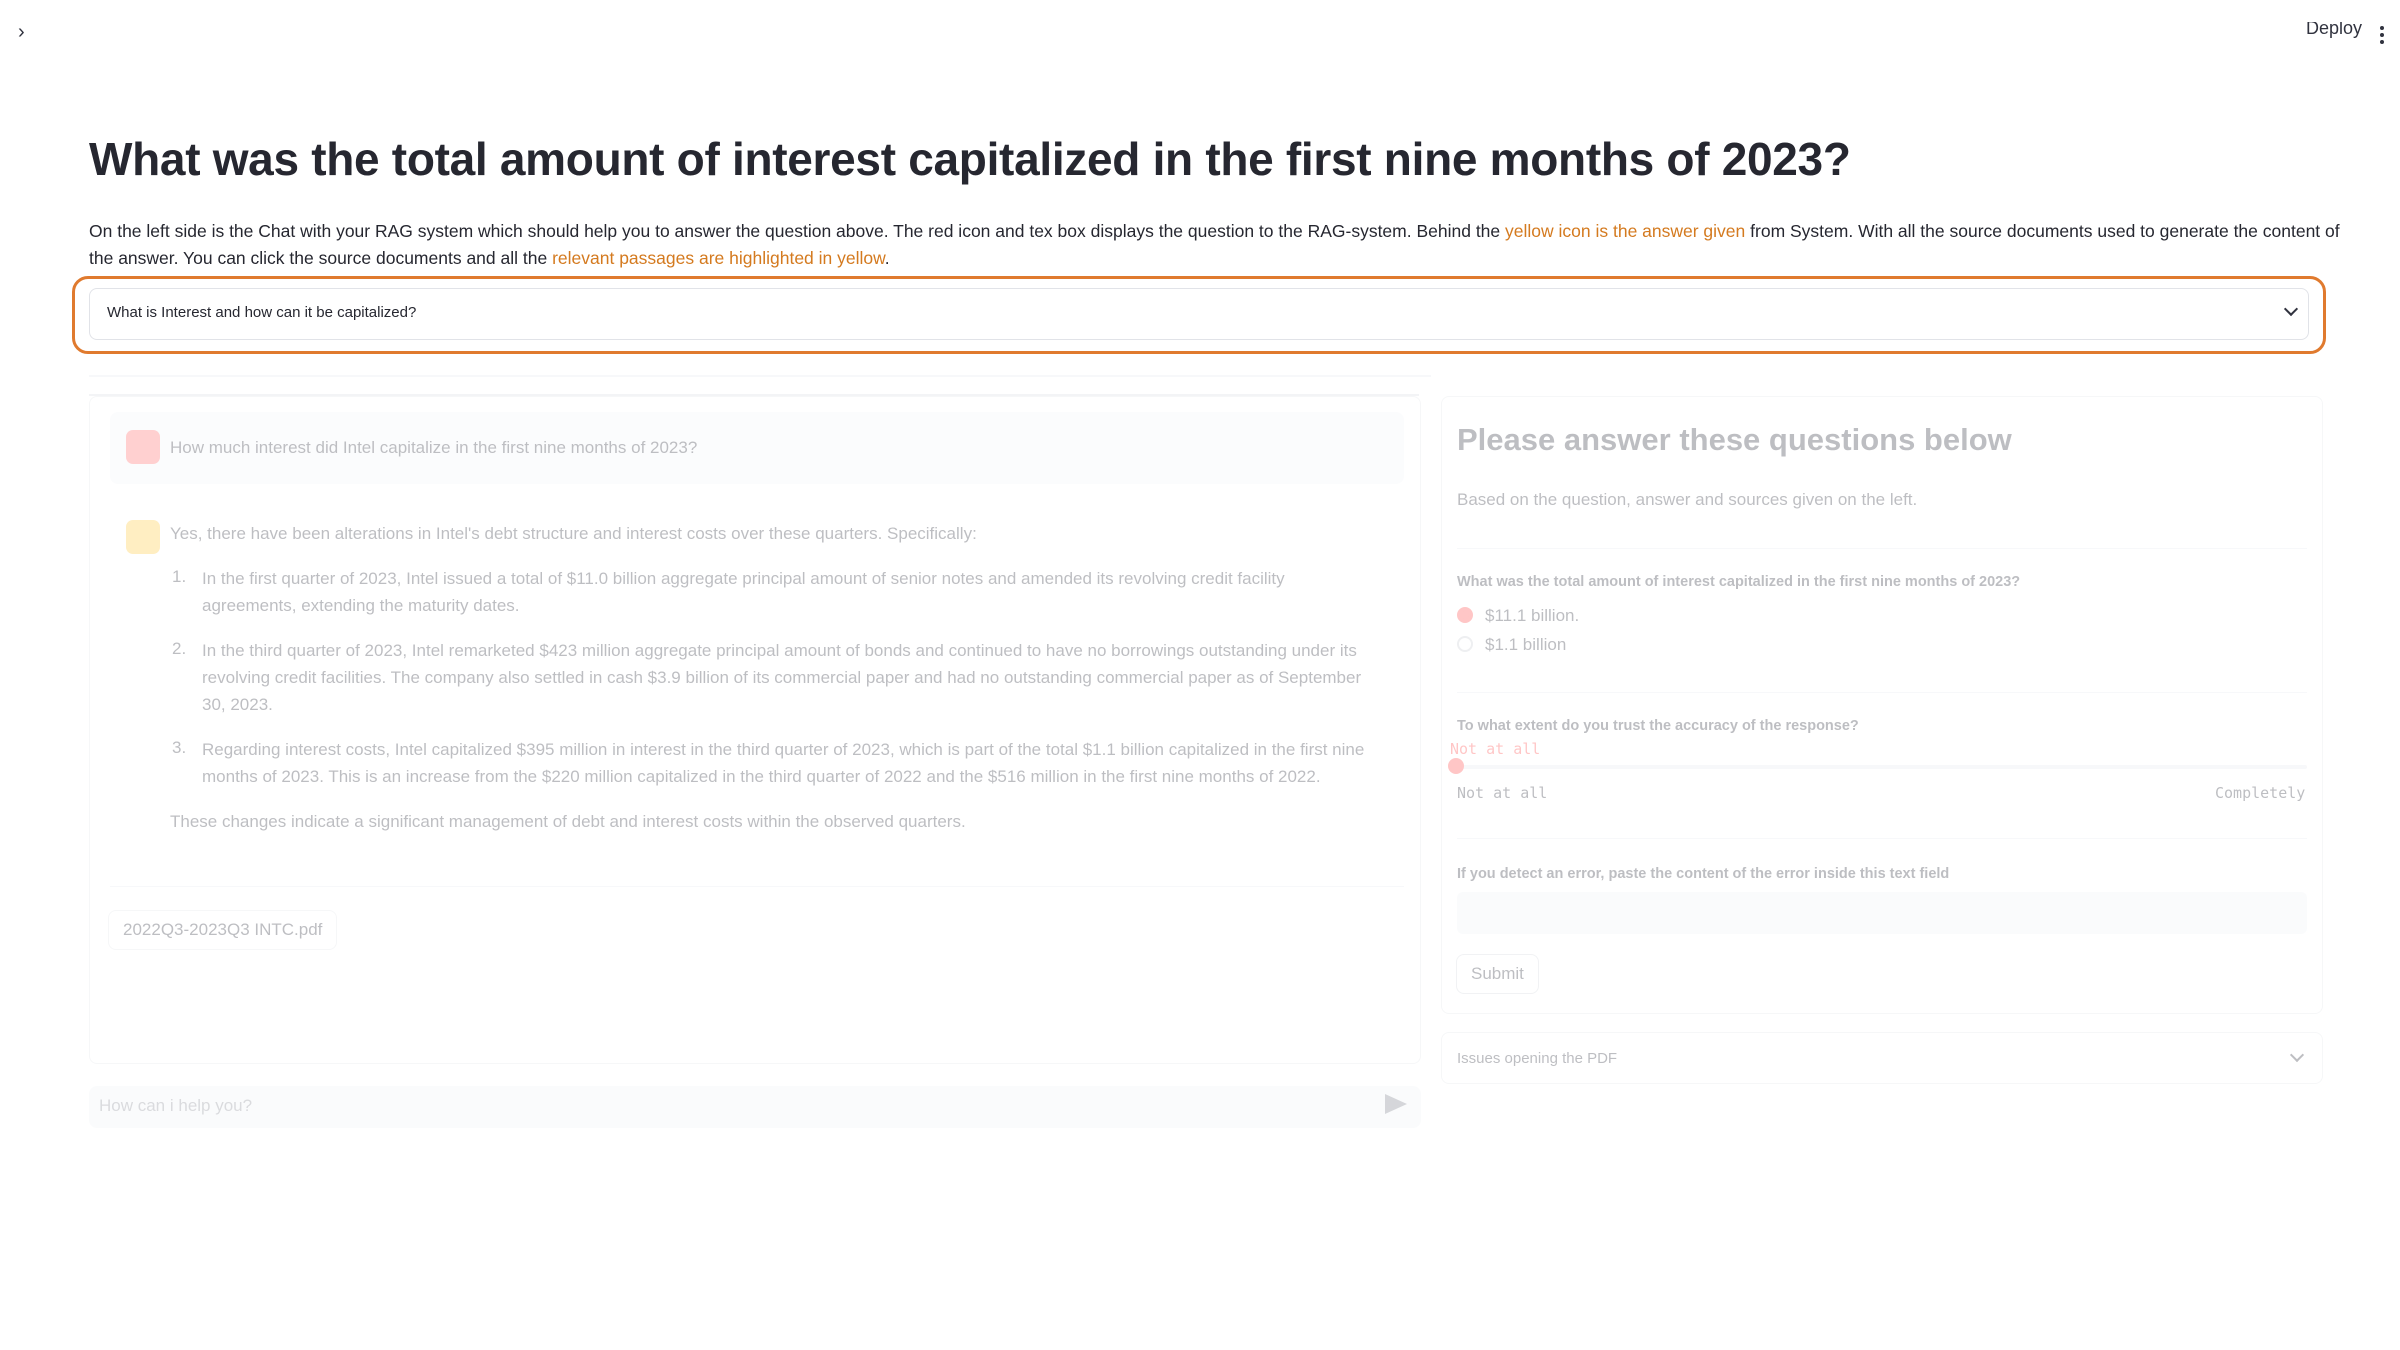  Describe the element at coordinates (2383, 36) in the screenshot. I see `main-menu-icon` at that location.